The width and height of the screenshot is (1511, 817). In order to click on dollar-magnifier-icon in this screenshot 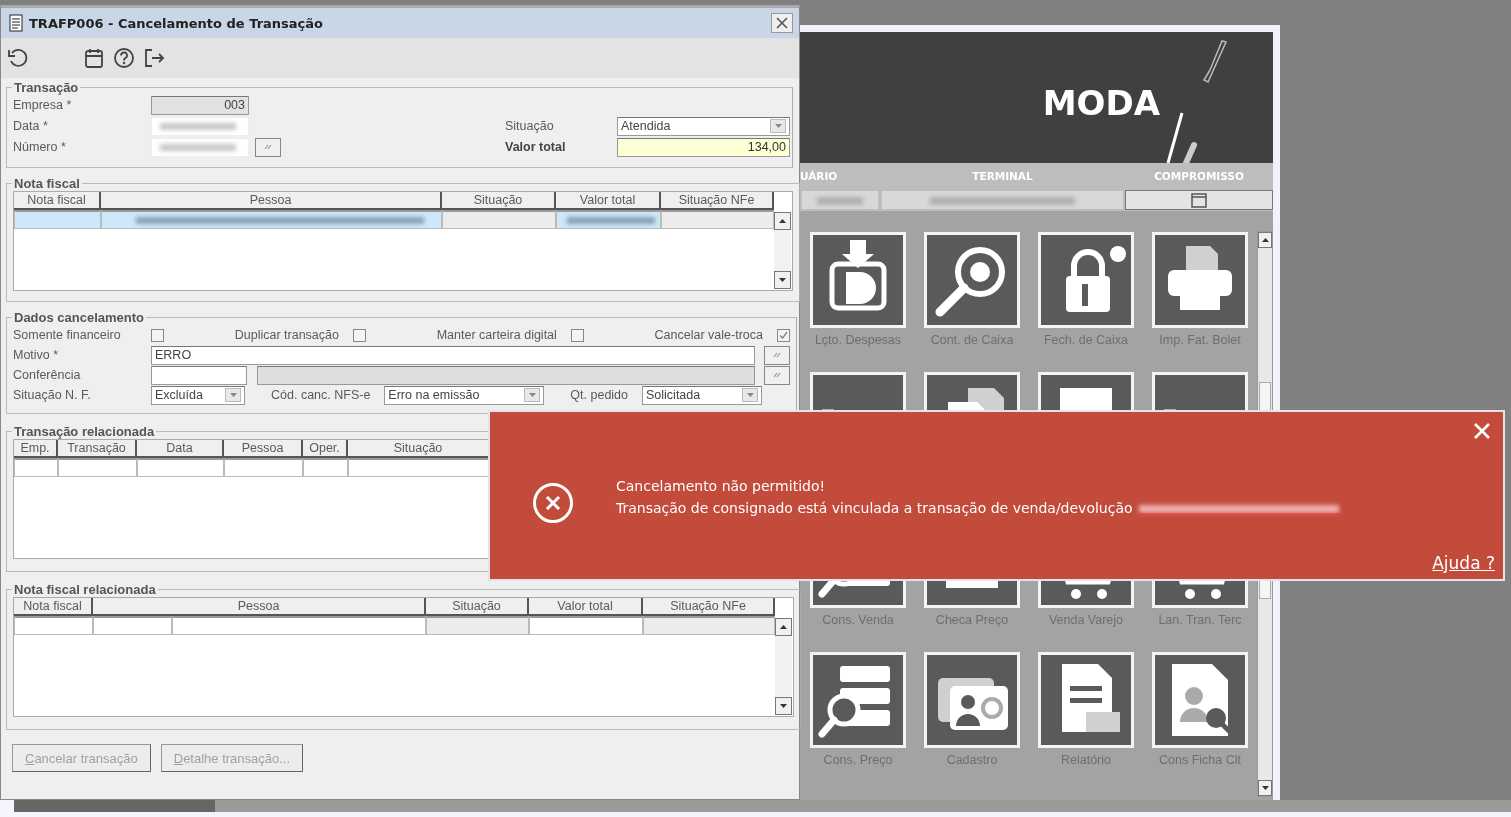, I will do `click(972, 280)`.